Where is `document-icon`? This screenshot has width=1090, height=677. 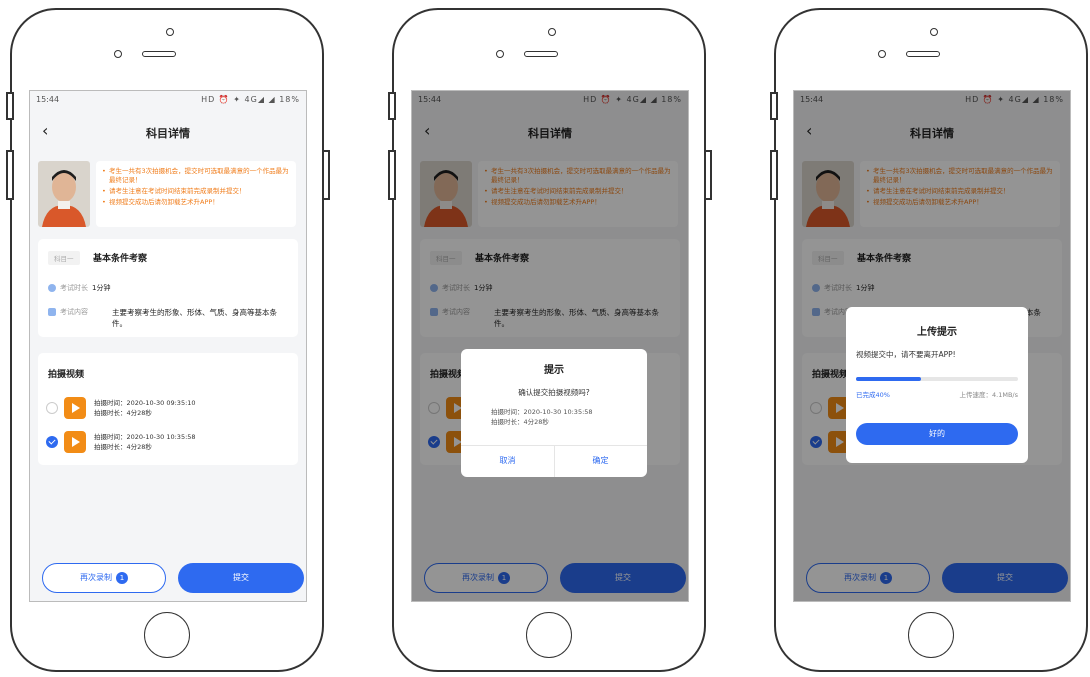
document-icon is located at coordinates (52, 312).